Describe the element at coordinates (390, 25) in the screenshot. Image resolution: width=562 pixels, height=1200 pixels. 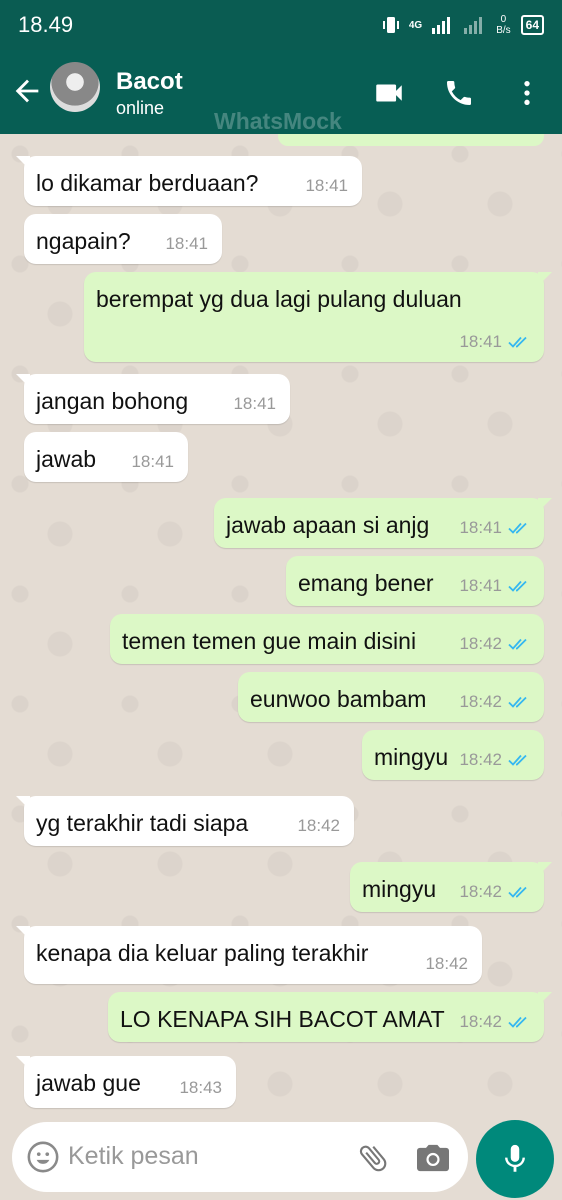
I see `vibrate-icon` at that location.